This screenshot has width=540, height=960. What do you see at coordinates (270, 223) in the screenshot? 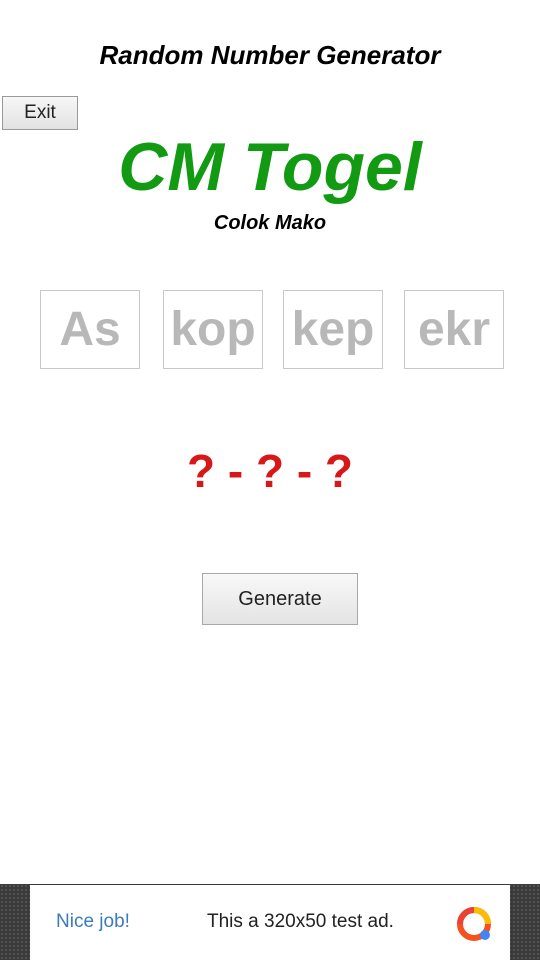
I see `brand-subtitle: Colok Mako` at bounding box center [270, 223].